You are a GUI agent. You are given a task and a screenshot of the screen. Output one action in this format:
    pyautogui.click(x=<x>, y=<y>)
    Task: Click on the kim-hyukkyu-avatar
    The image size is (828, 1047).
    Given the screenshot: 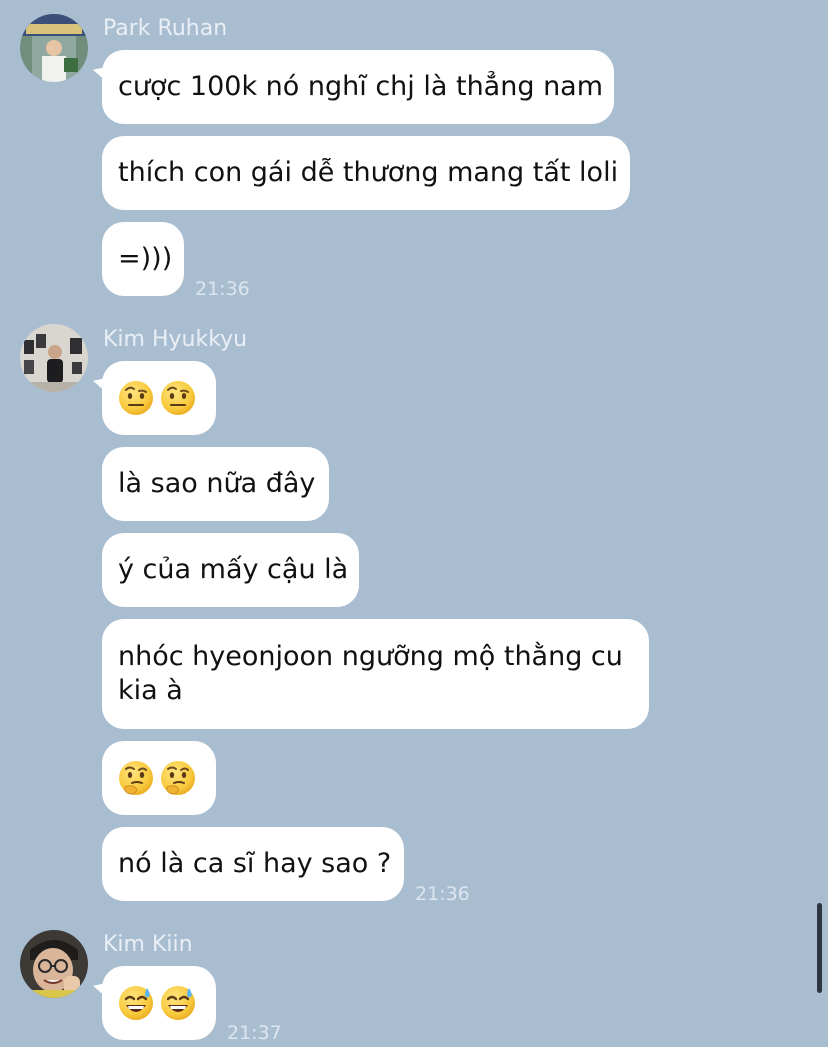 What is the action you would take?
    pyautogui.click(x=54, y=358)
    